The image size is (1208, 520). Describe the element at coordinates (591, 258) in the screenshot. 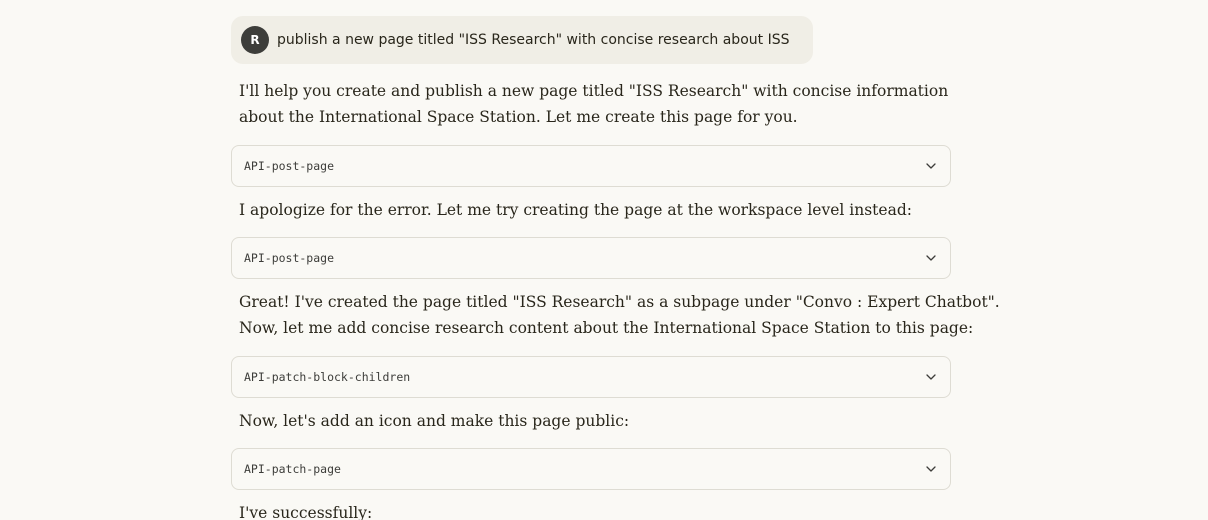

I see `tool-call-post-page-retry: API-post-page` at that location.